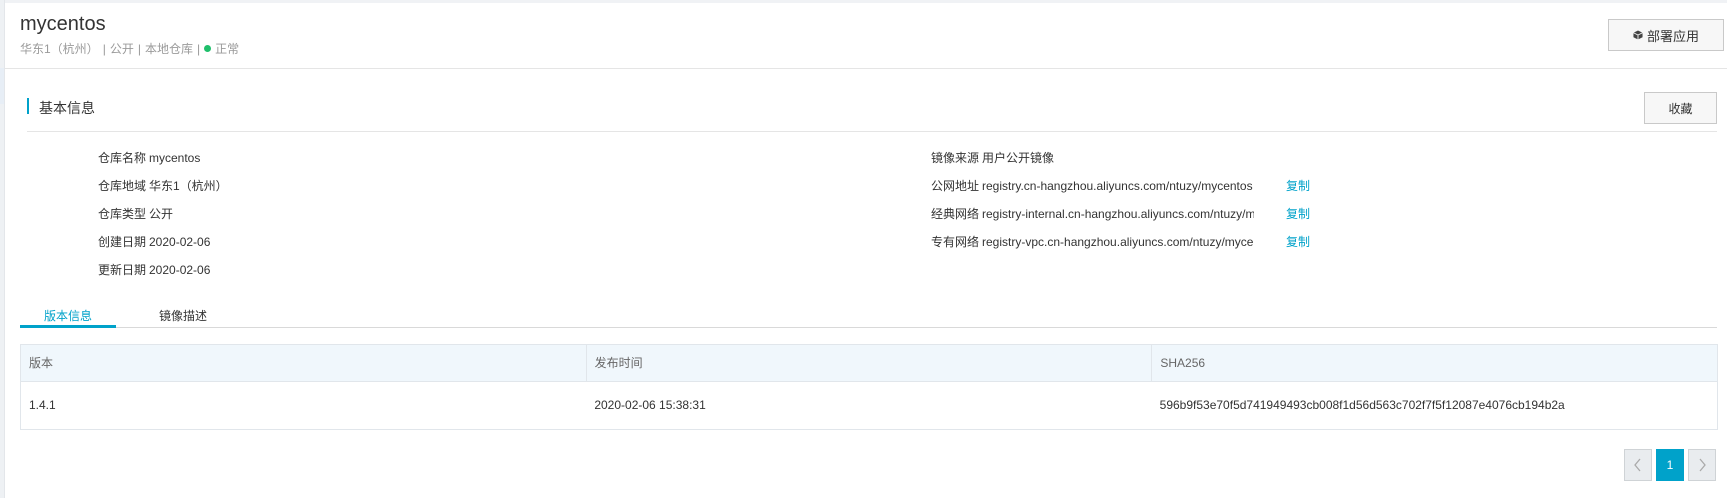  What do you see at coordinates (1680, 108) in the screenshot?
I see `favorite-button: 收藏` at bounding box center [1680, 108].